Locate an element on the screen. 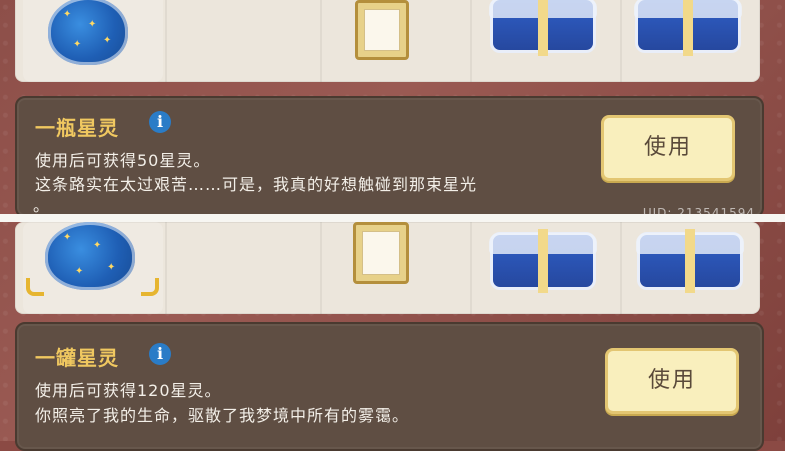  item-flavor-text-end: 。 is located at coordinates (42, 205).